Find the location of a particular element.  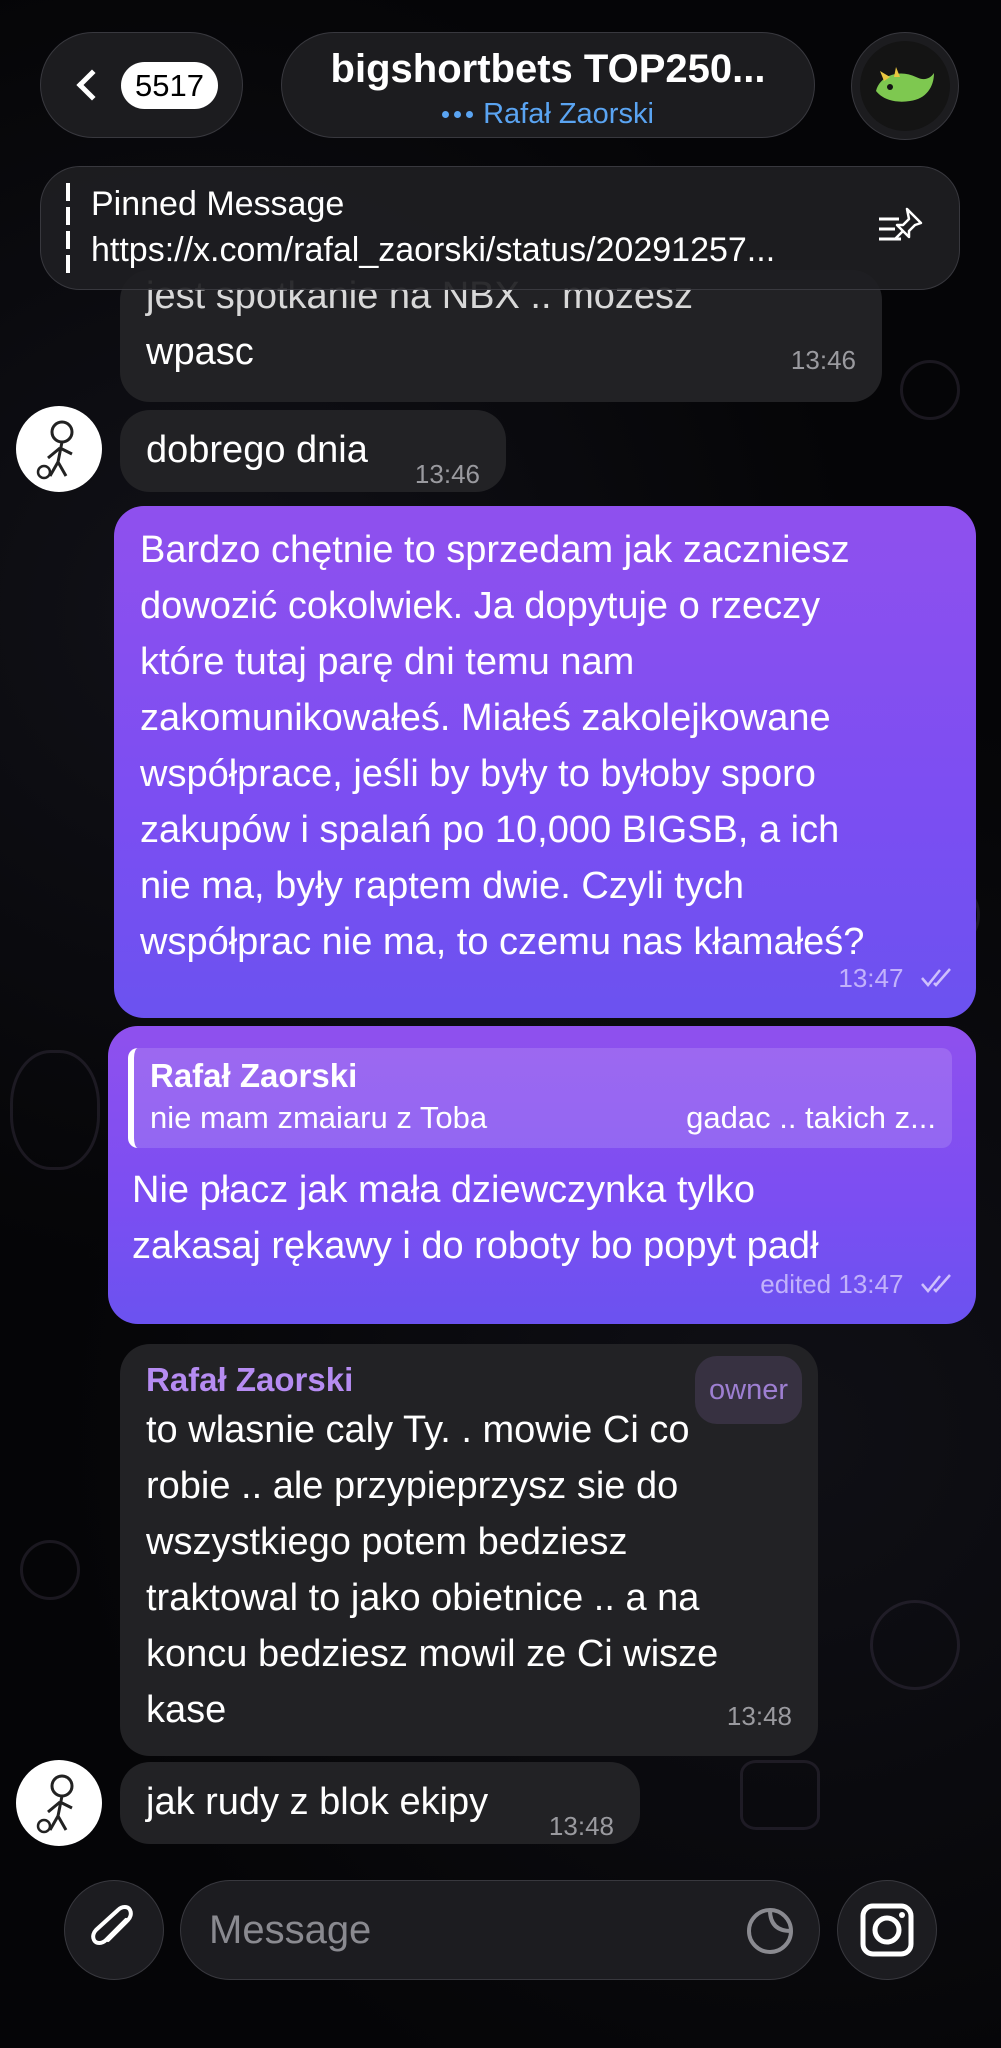

typing-dots-icon is located at coordinates (458, 114).